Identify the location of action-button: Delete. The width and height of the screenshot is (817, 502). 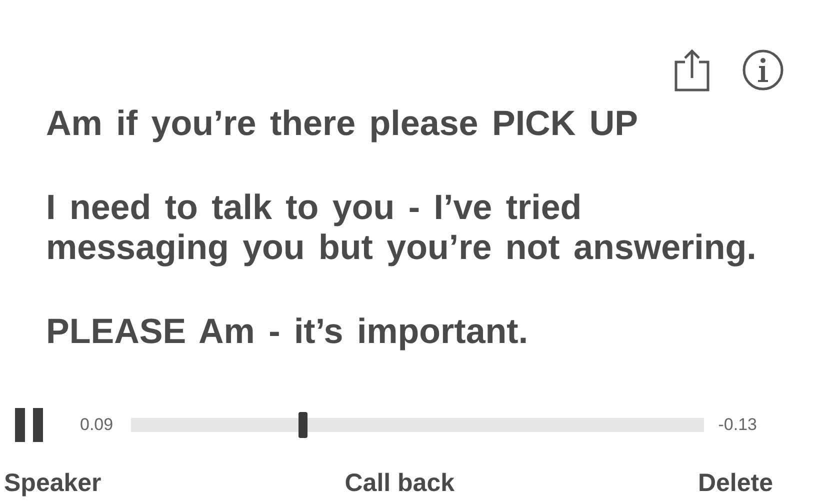
(735, 483).